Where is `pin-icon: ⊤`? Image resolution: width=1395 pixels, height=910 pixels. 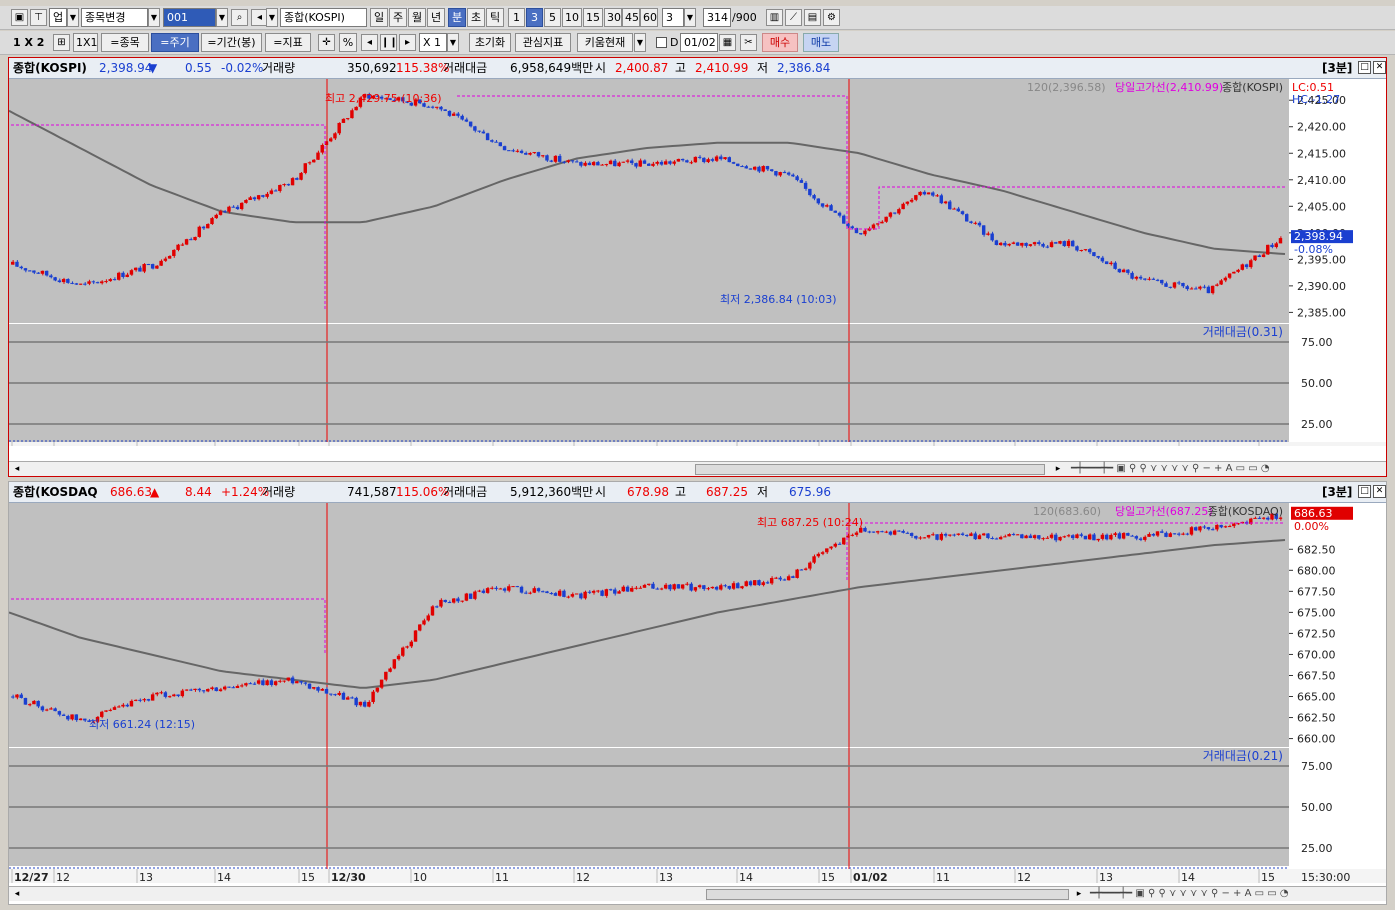
pin-icon: ⊤ is located at coordinates (38, 17).